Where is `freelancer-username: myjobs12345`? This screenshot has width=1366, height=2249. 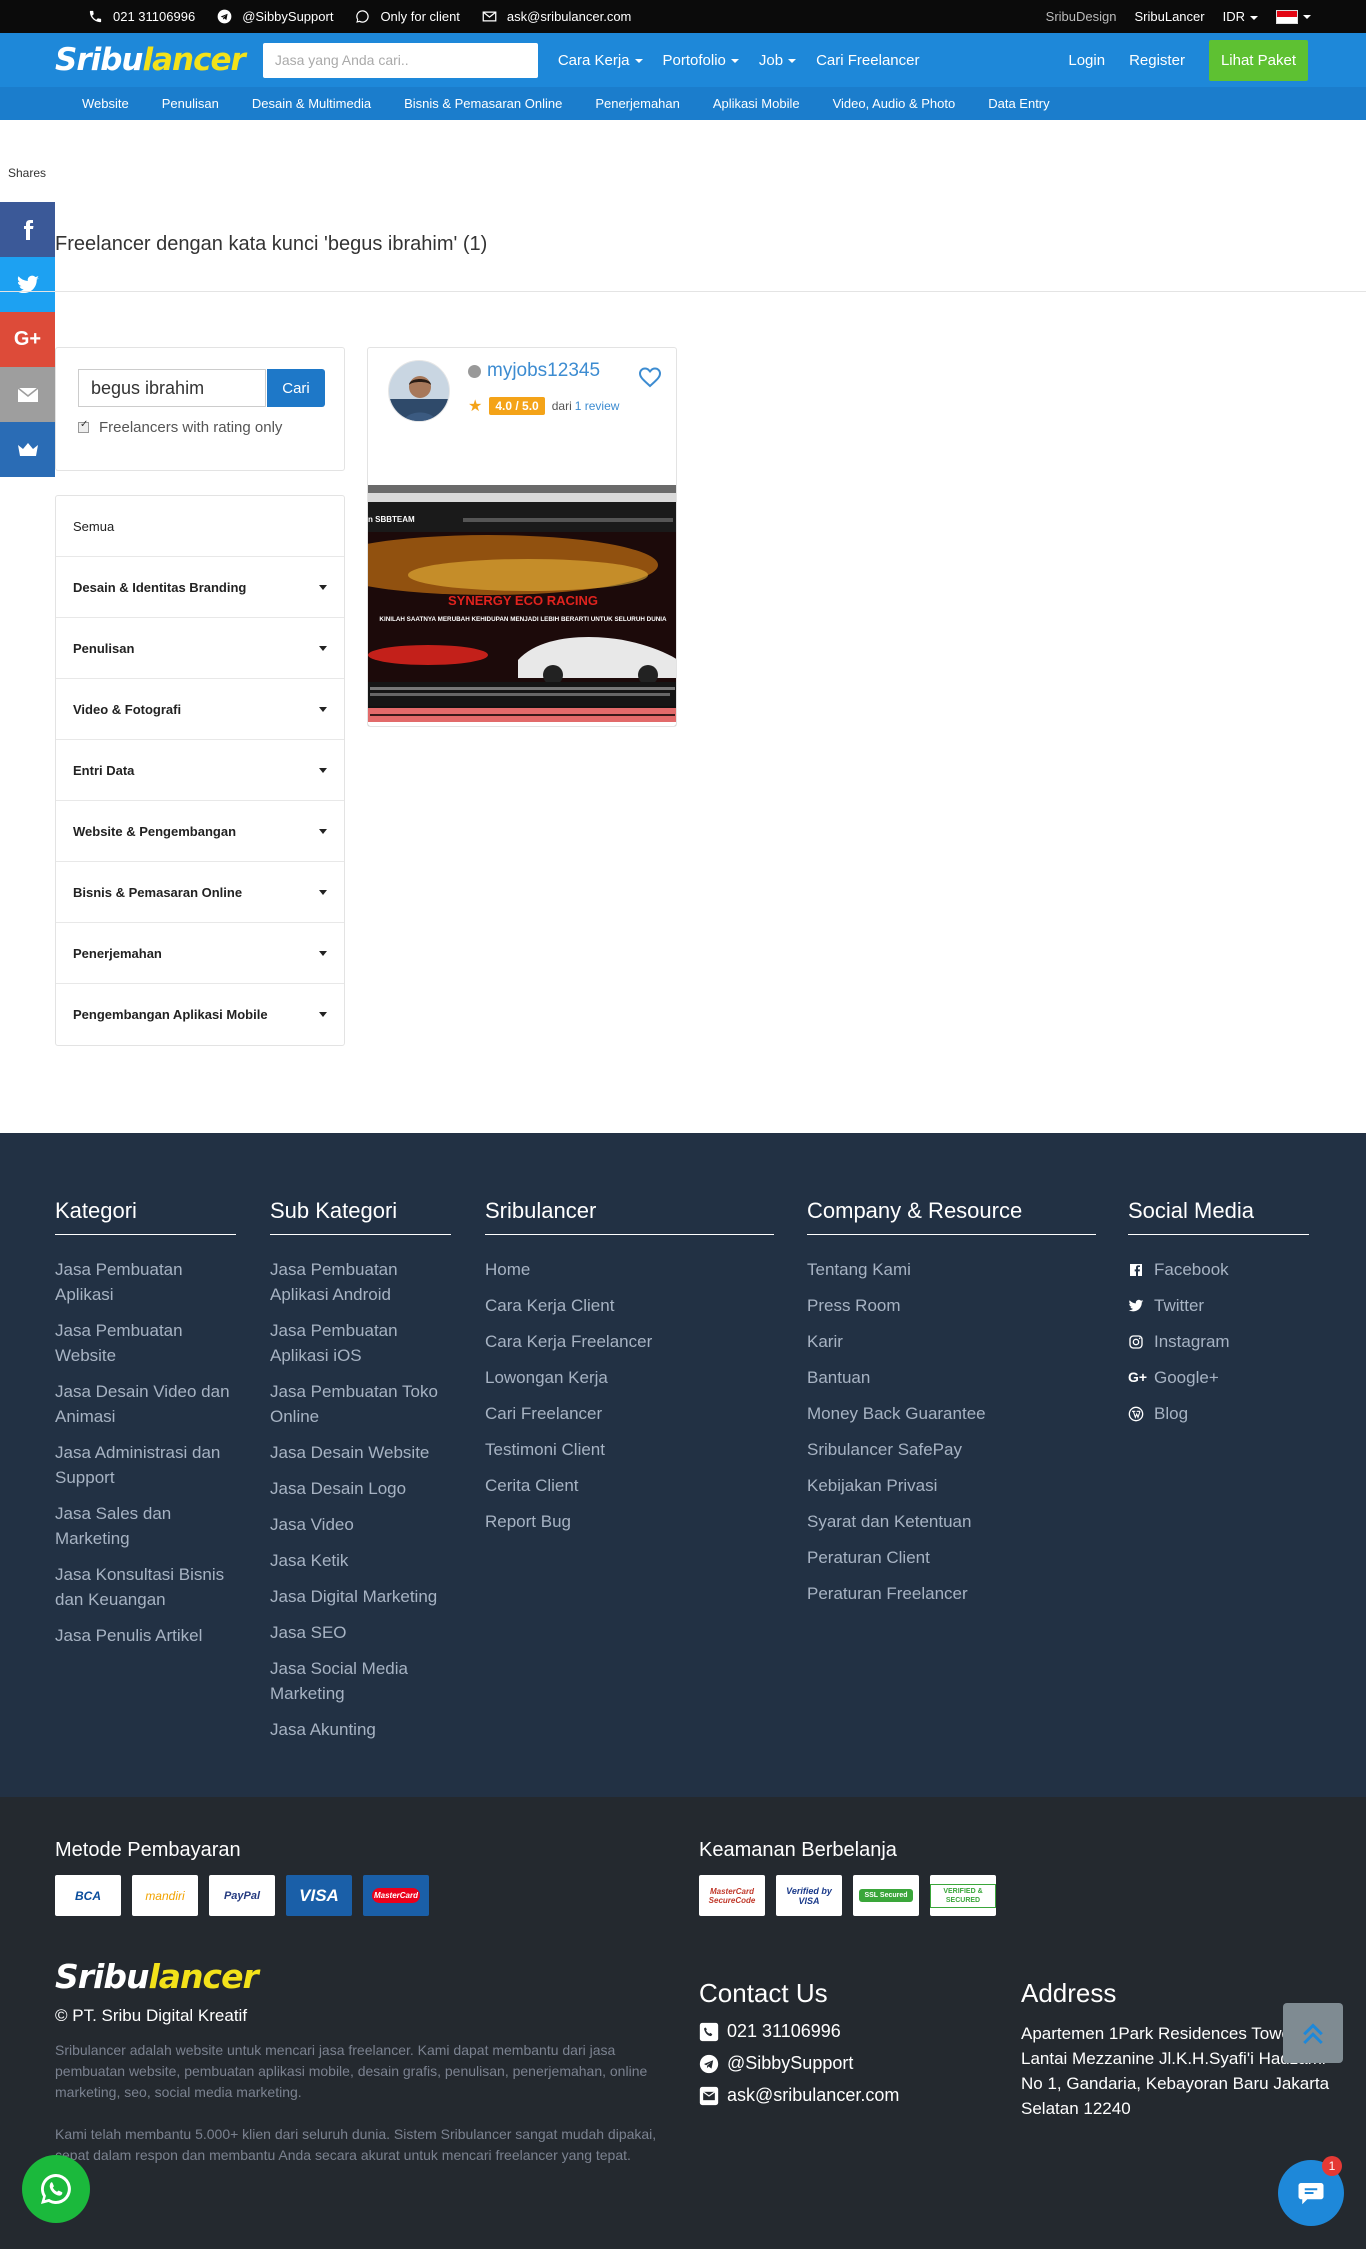 freelancer-username: myjobs12345 is located at coordinates (534, 371).